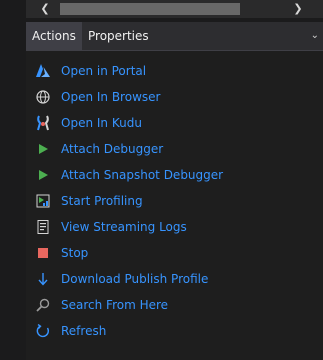 Image resolution: width=323 pixels, height=360 pixels. I want to click on action-label: Stop, so click(75, 253).